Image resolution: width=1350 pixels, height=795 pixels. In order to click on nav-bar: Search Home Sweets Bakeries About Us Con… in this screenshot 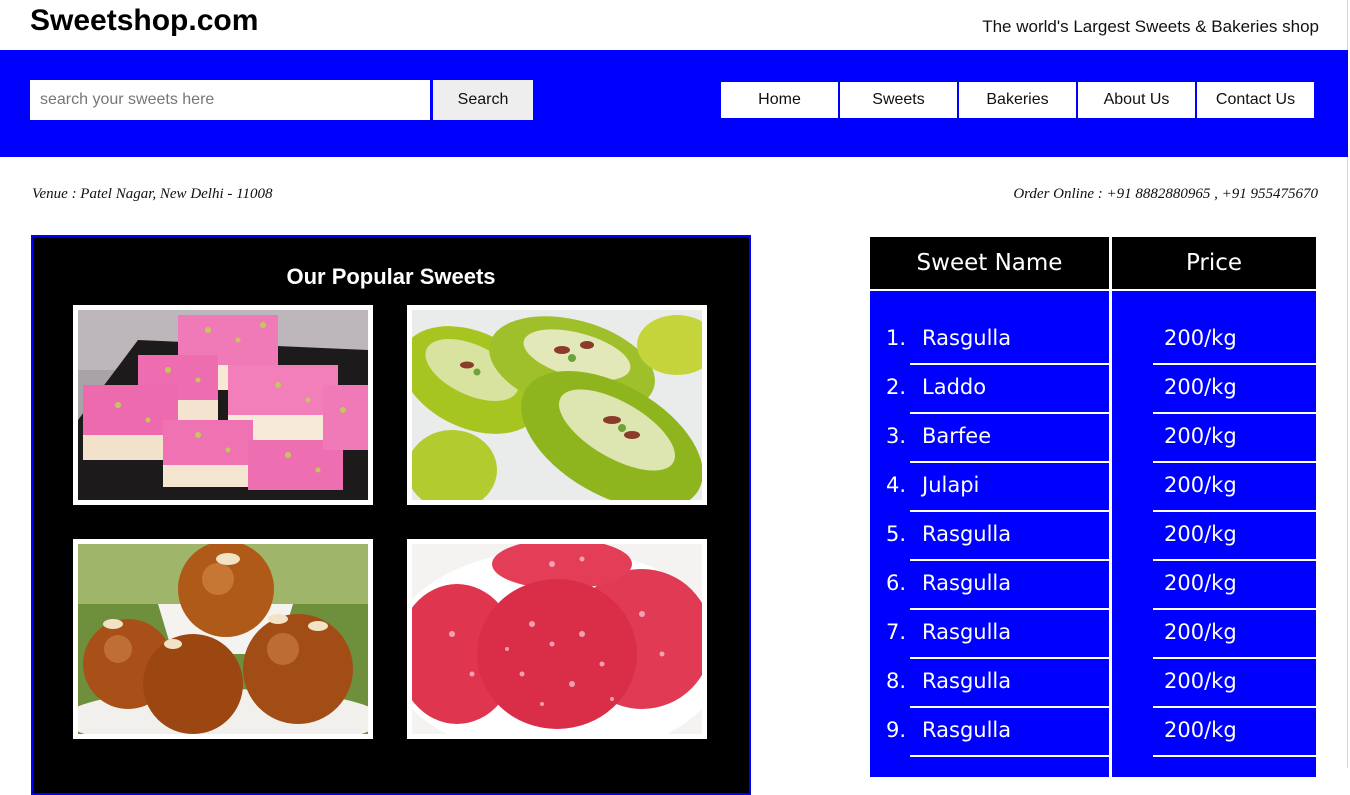, I will do `click(674, 103)`.